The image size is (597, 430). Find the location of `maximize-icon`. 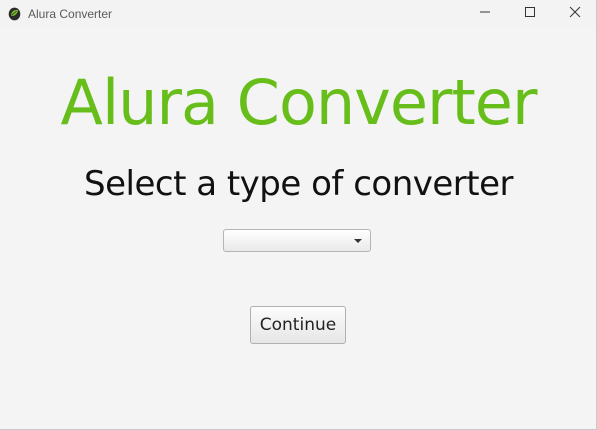

maximize-icon is located at coordinates (530, 14).